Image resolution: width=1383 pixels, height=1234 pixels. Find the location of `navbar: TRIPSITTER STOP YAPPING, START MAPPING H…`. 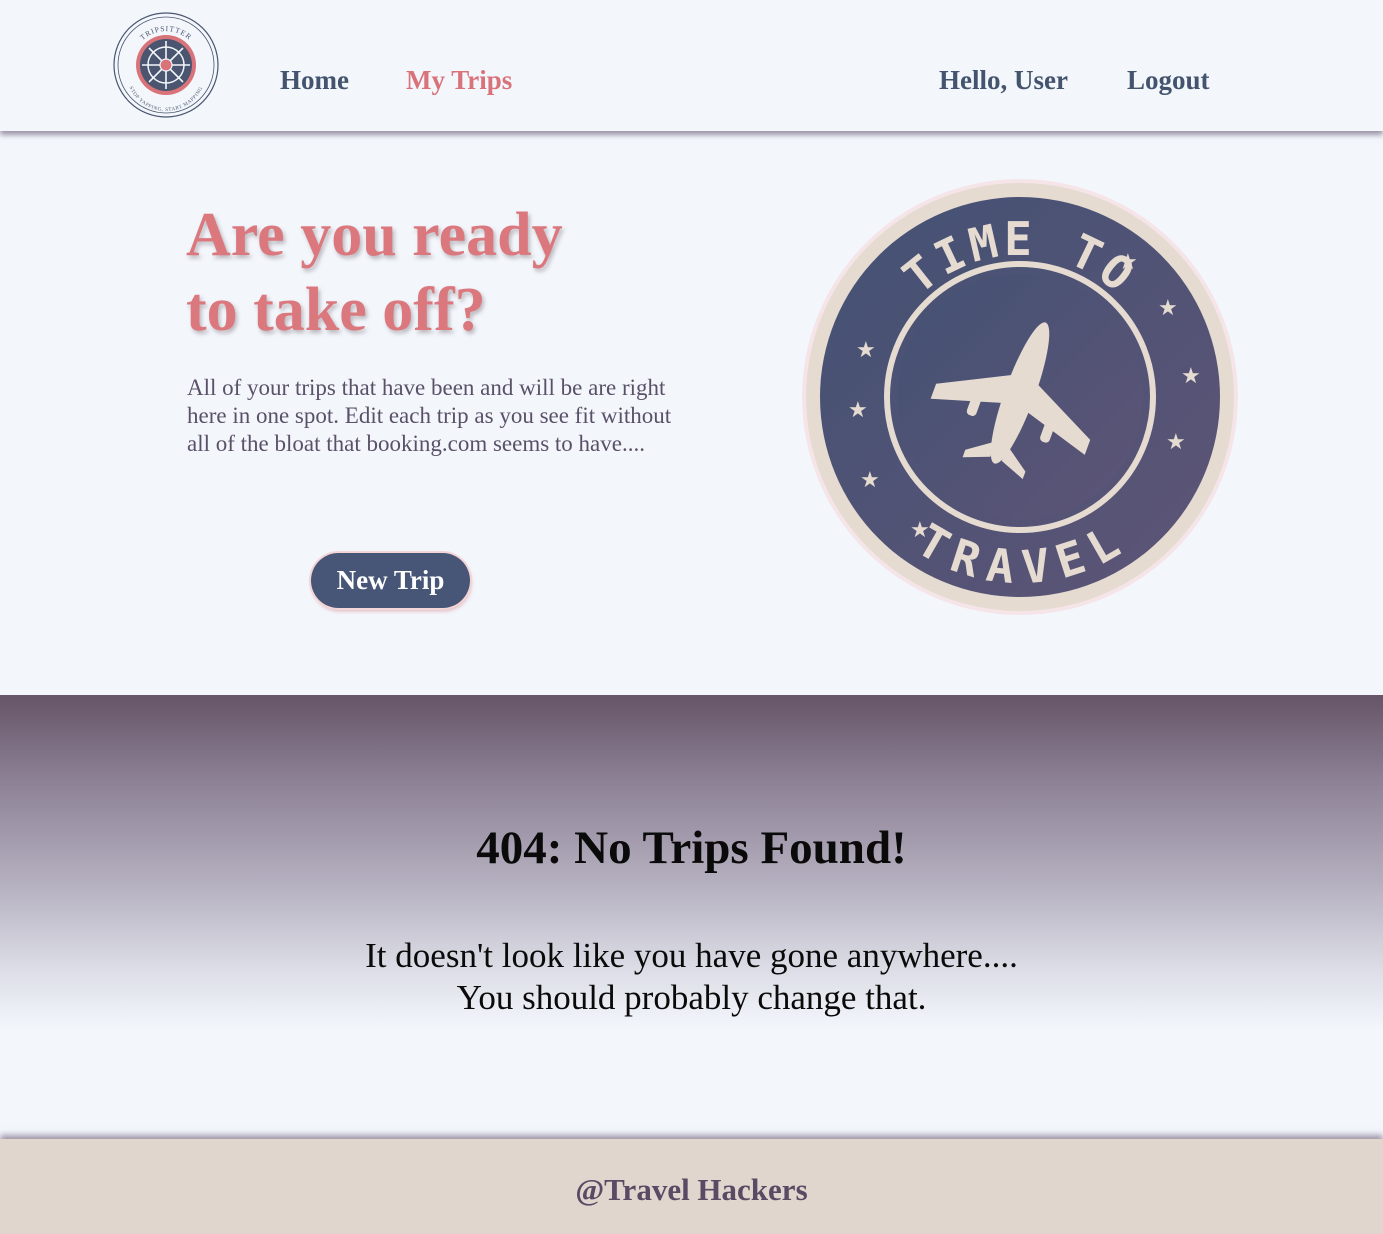

navbar: TRIPSITTER STOP YAPPING, START MAPPING H… is located at coordinates (691, 65).